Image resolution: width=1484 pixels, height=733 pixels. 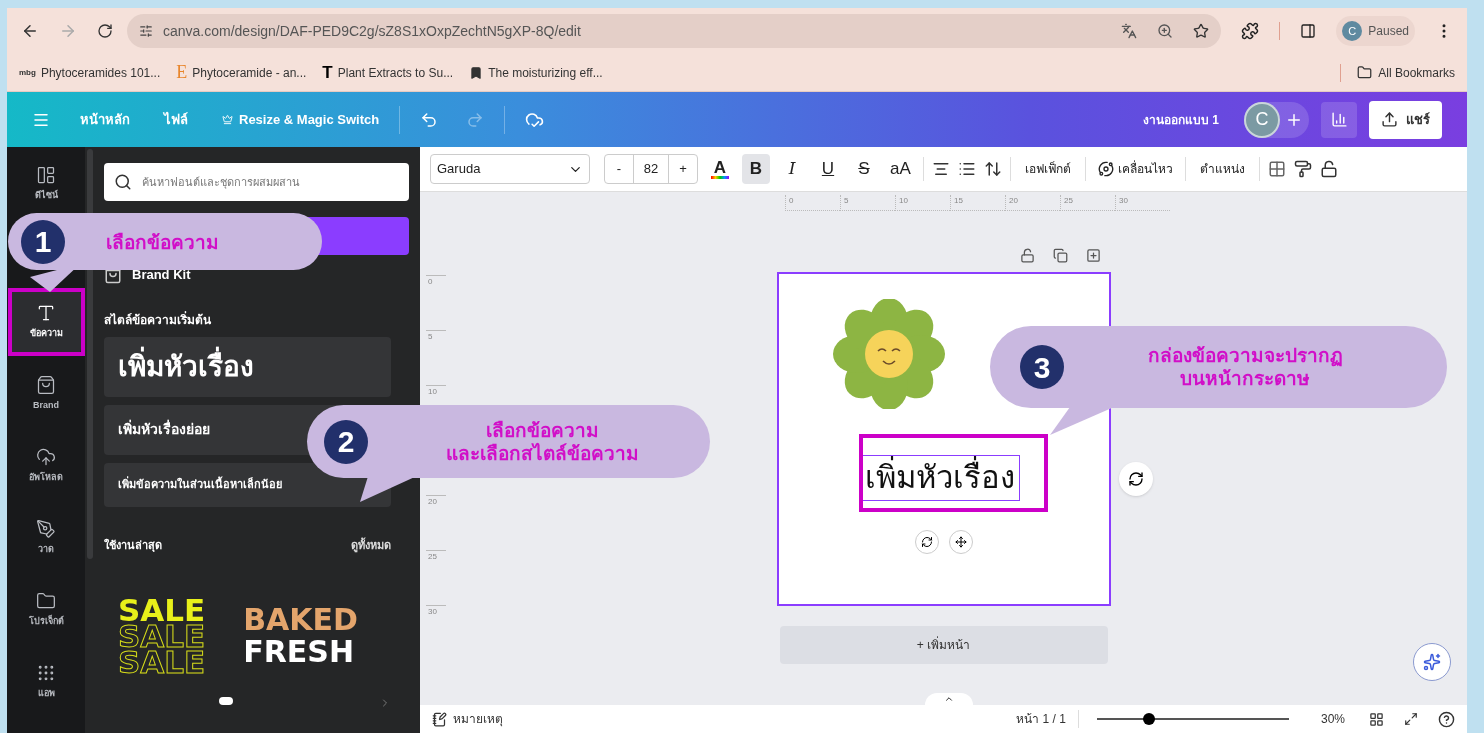 I want to click on sparkle-icon, so click(x=1432, y=662).